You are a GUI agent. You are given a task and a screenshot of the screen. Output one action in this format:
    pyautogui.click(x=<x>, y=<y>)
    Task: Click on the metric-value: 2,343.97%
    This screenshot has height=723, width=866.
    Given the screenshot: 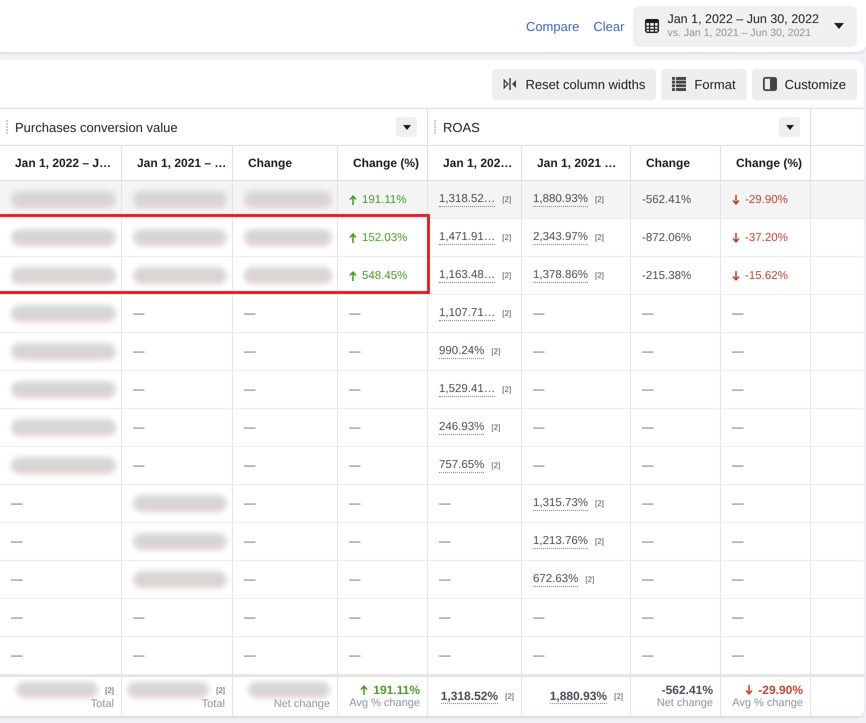 What is the action you would take?
    pyautogui.click(x=560, y=237)
    